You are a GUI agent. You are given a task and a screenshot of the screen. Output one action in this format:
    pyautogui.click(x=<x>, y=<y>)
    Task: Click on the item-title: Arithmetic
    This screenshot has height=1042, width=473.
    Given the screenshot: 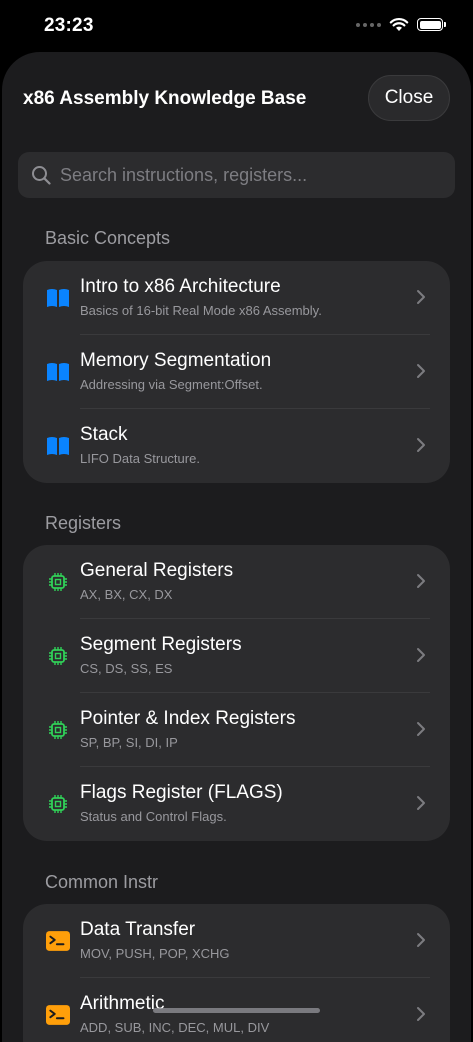 What is the action you would take?
    pyautogui.click(x=122, y=1003)
    